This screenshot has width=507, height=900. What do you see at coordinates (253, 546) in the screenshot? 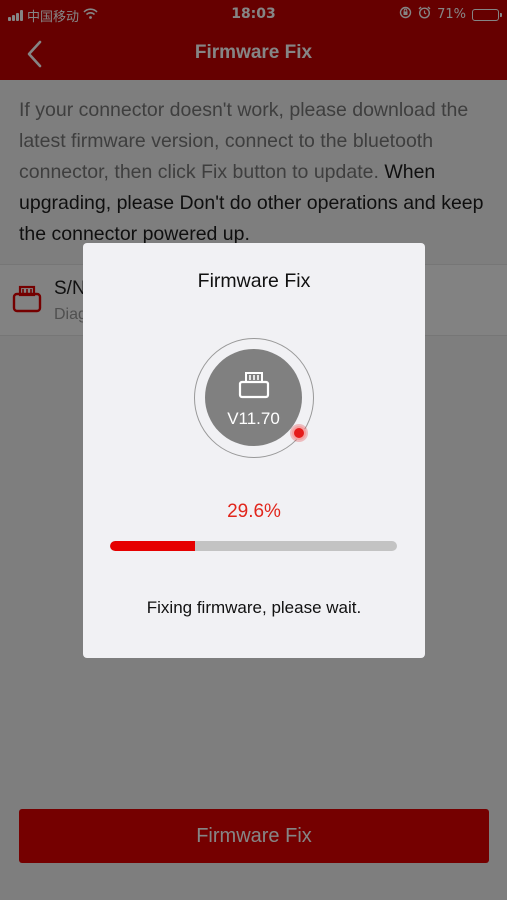
I see `progress-bar` at bounding box center [253, 546].